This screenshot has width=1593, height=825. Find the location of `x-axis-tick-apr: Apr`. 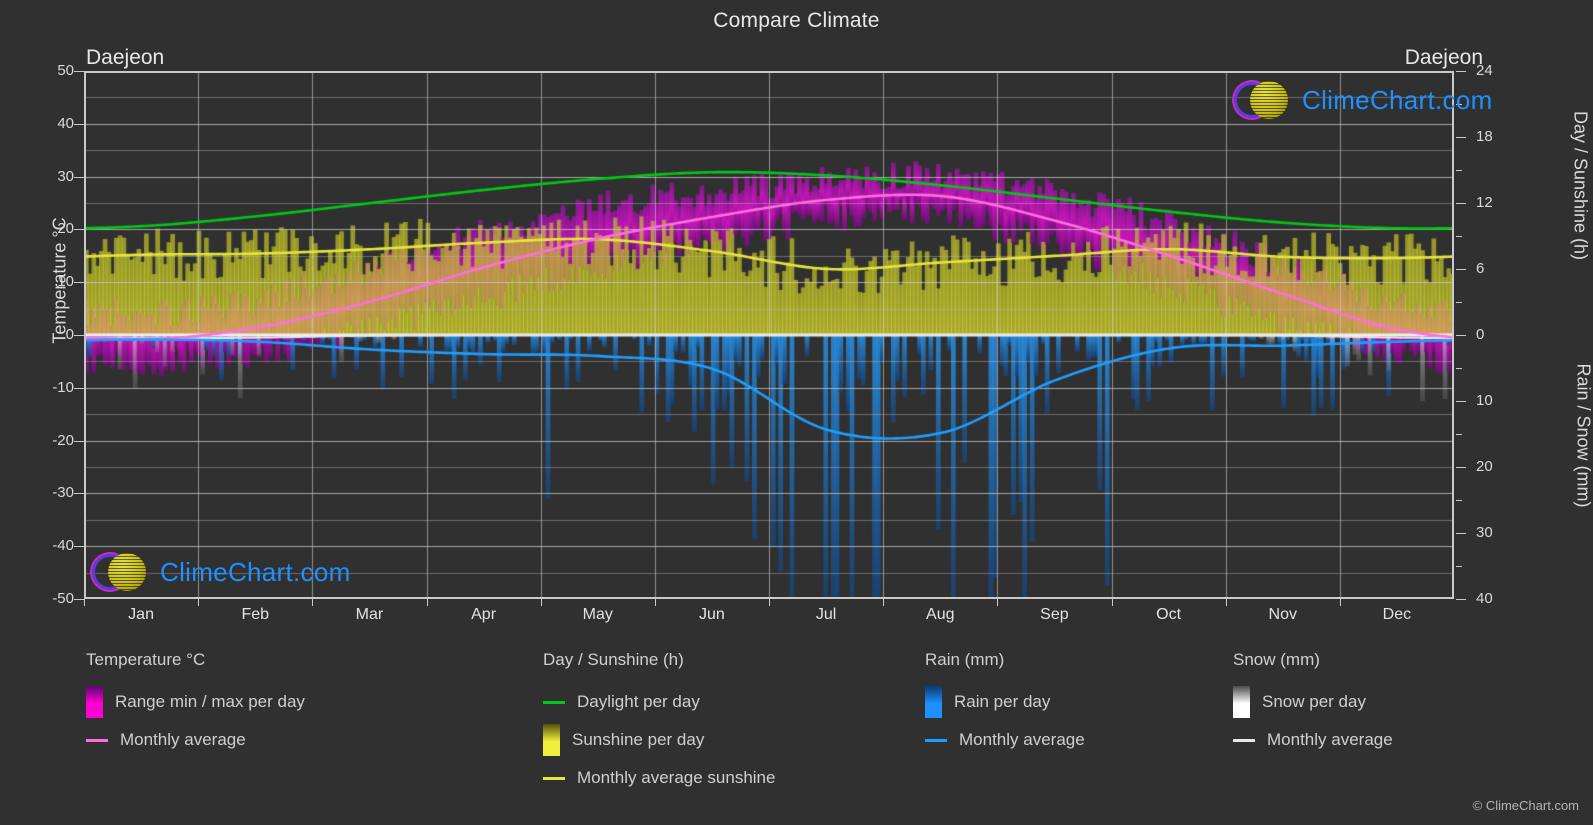

x-axis-tick-apr: Apr is located at coordinates (484, 614).